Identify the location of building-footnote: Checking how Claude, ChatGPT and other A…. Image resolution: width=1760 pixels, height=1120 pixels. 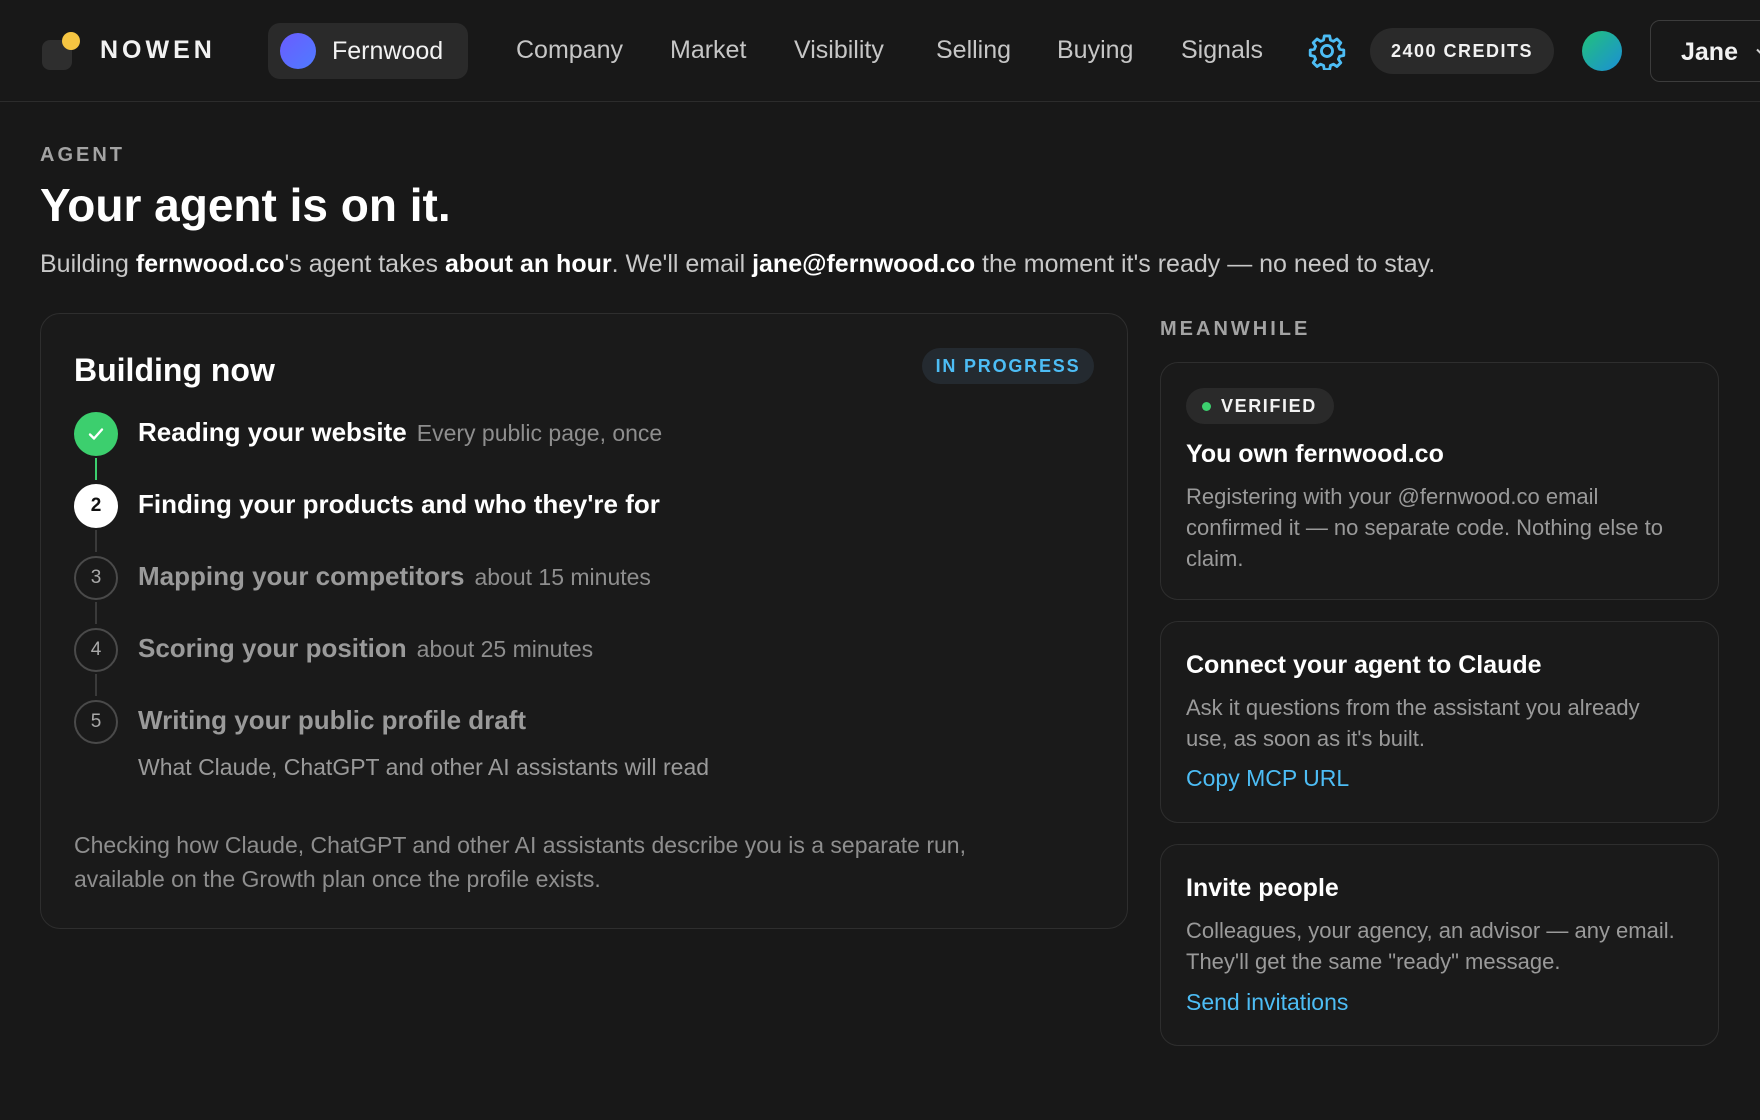
(520, 862).